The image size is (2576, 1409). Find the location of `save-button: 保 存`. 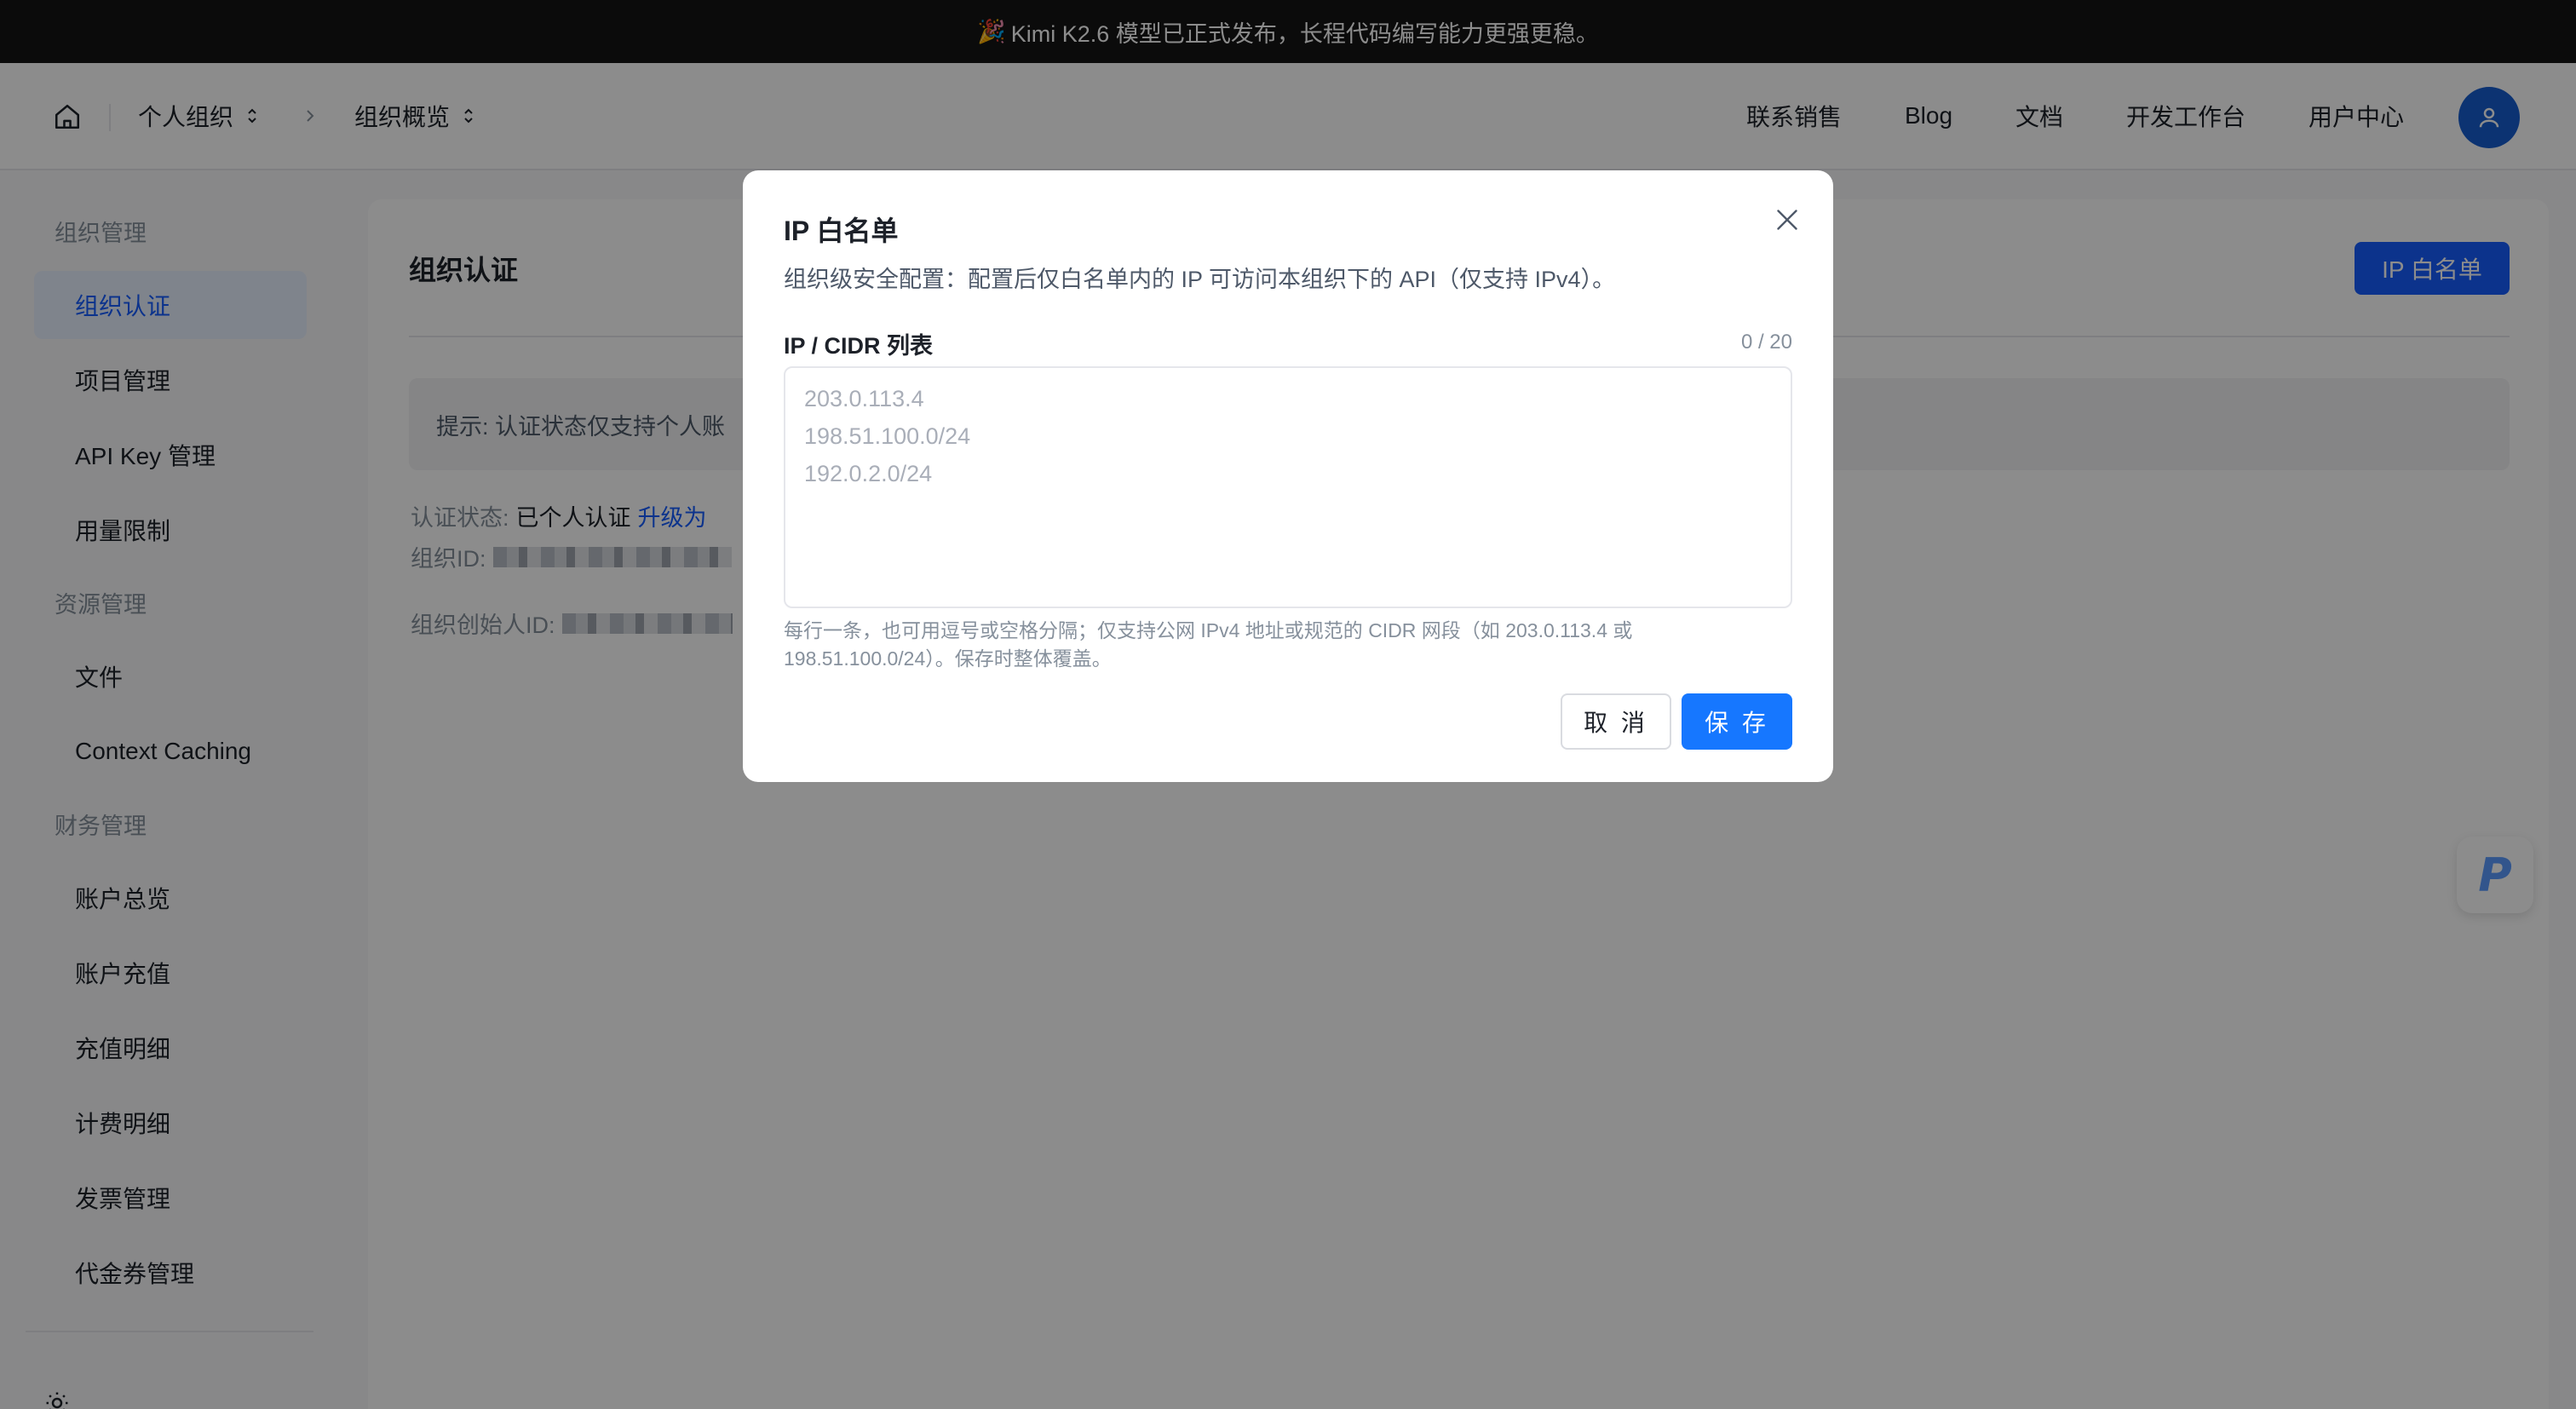

save-button: 保 存 is located at coordinates (1737, 721).